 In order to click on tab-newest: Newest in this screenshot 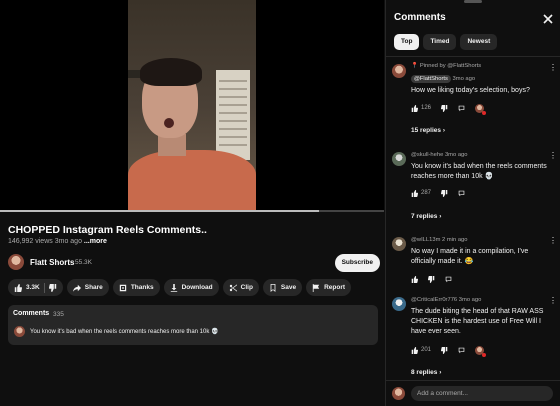, I will do `click(479, 42)`.